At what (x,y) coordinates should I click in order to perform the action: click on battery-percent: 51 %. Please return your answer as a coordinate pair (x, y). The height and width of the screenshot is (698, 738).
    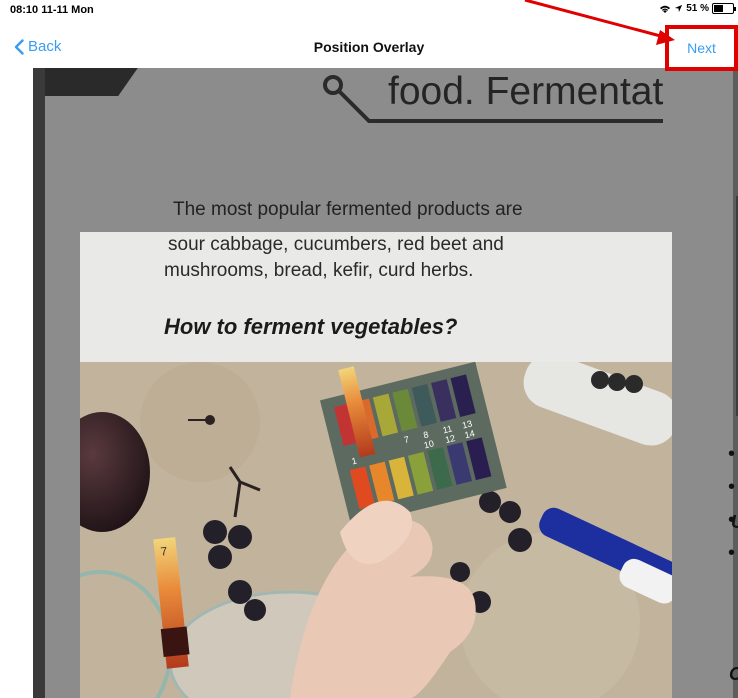
    Looking at the image, I should click on (697, 8).